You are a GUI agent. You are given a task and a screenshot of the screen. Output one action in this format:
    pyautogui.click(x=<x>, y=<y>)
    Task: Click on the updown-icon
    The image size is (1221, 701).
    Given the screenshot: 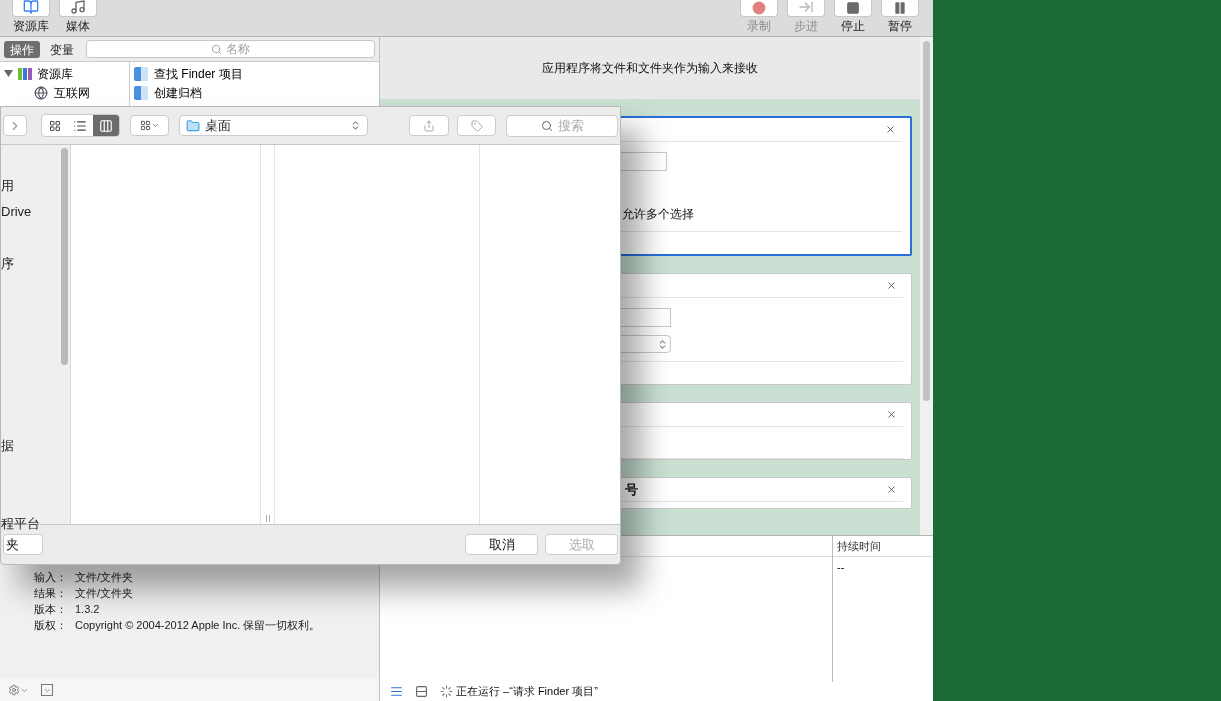 What is the action you would take?
    pyautogui.click(x=662, y=344)
    